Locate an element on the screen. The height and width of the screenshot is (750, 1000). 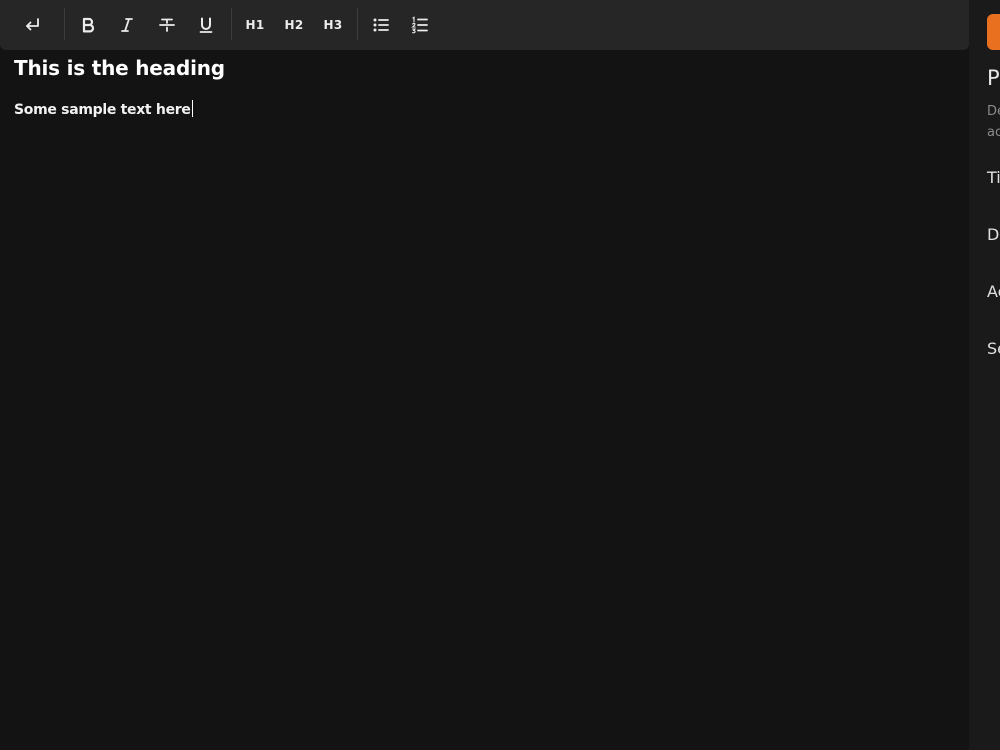
numbered-list-button is located at coordinates (420, 25).